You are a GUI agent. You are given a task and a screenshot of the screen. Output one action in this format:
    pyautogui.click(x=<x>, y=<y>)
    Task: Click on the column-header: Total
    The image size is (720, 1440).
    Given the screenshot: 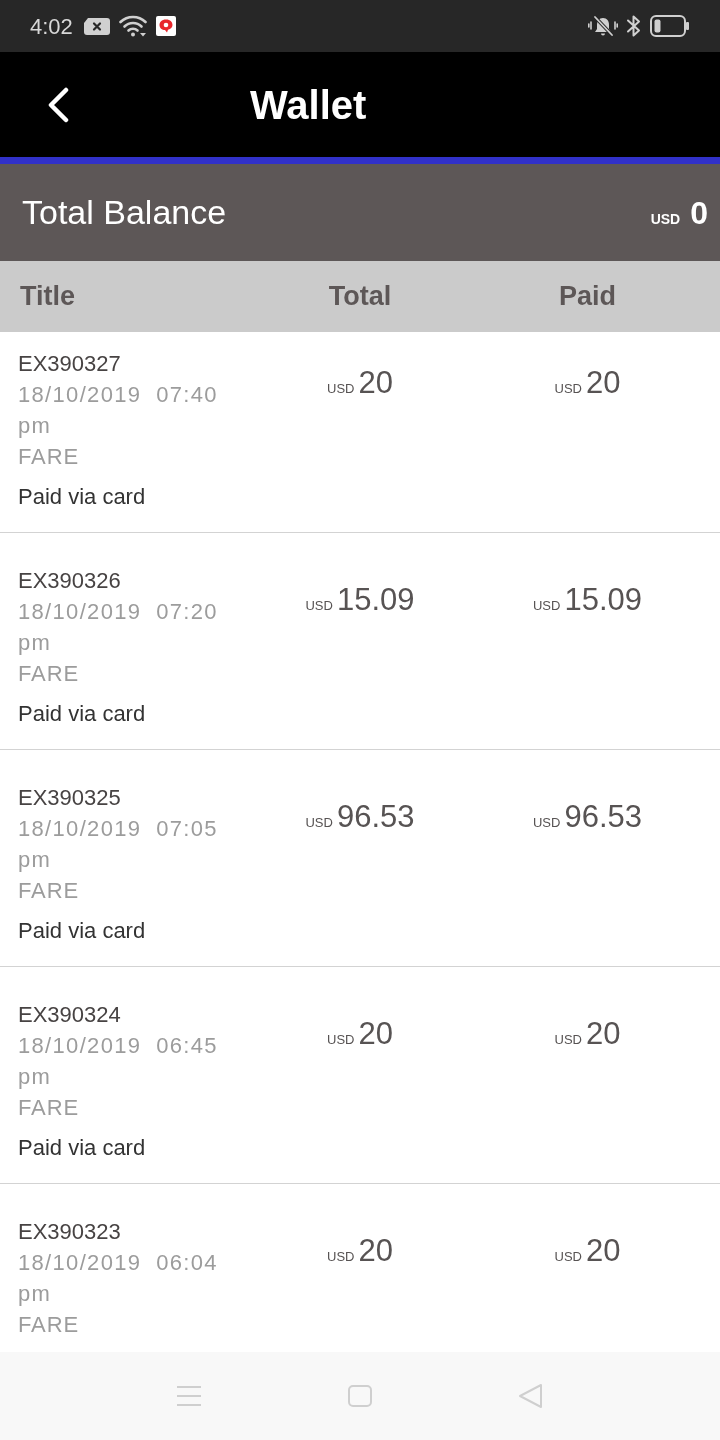 What is the action you would take?
    pyautogui.click(x=360, y=297)
    